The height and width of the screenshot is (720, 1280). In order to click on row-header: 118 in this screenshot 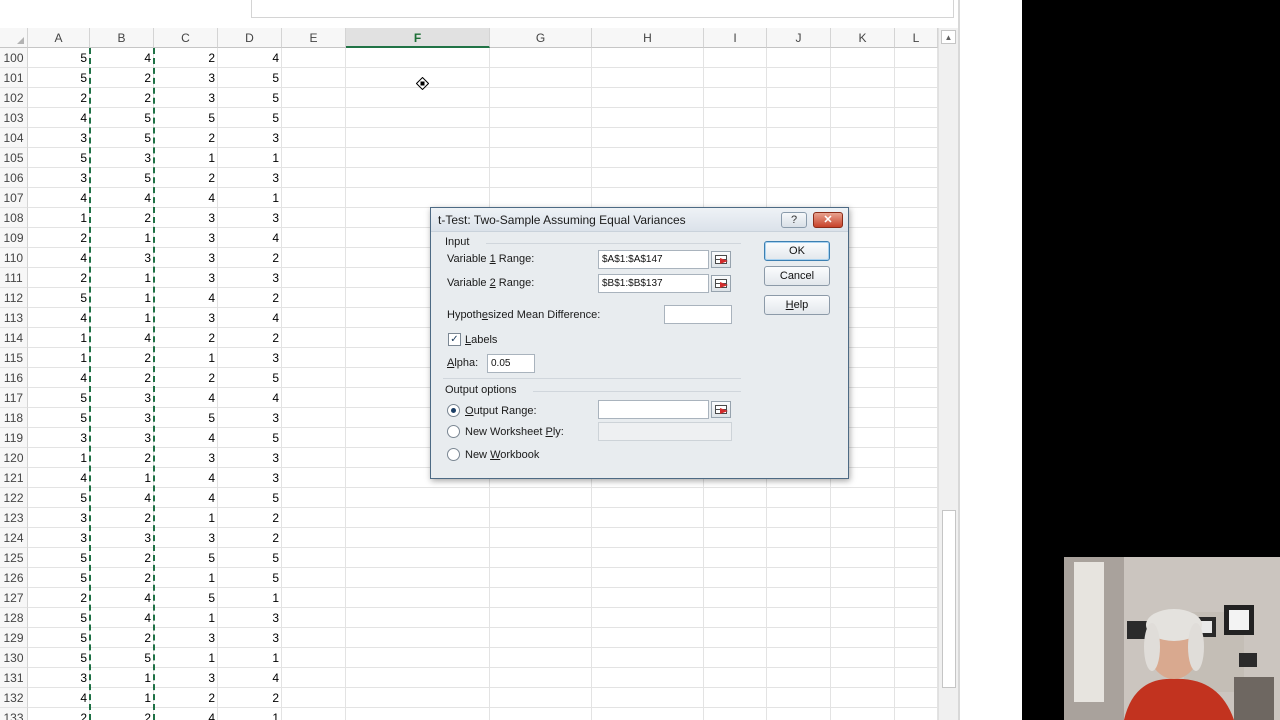, I will do `click(14, 418)`.